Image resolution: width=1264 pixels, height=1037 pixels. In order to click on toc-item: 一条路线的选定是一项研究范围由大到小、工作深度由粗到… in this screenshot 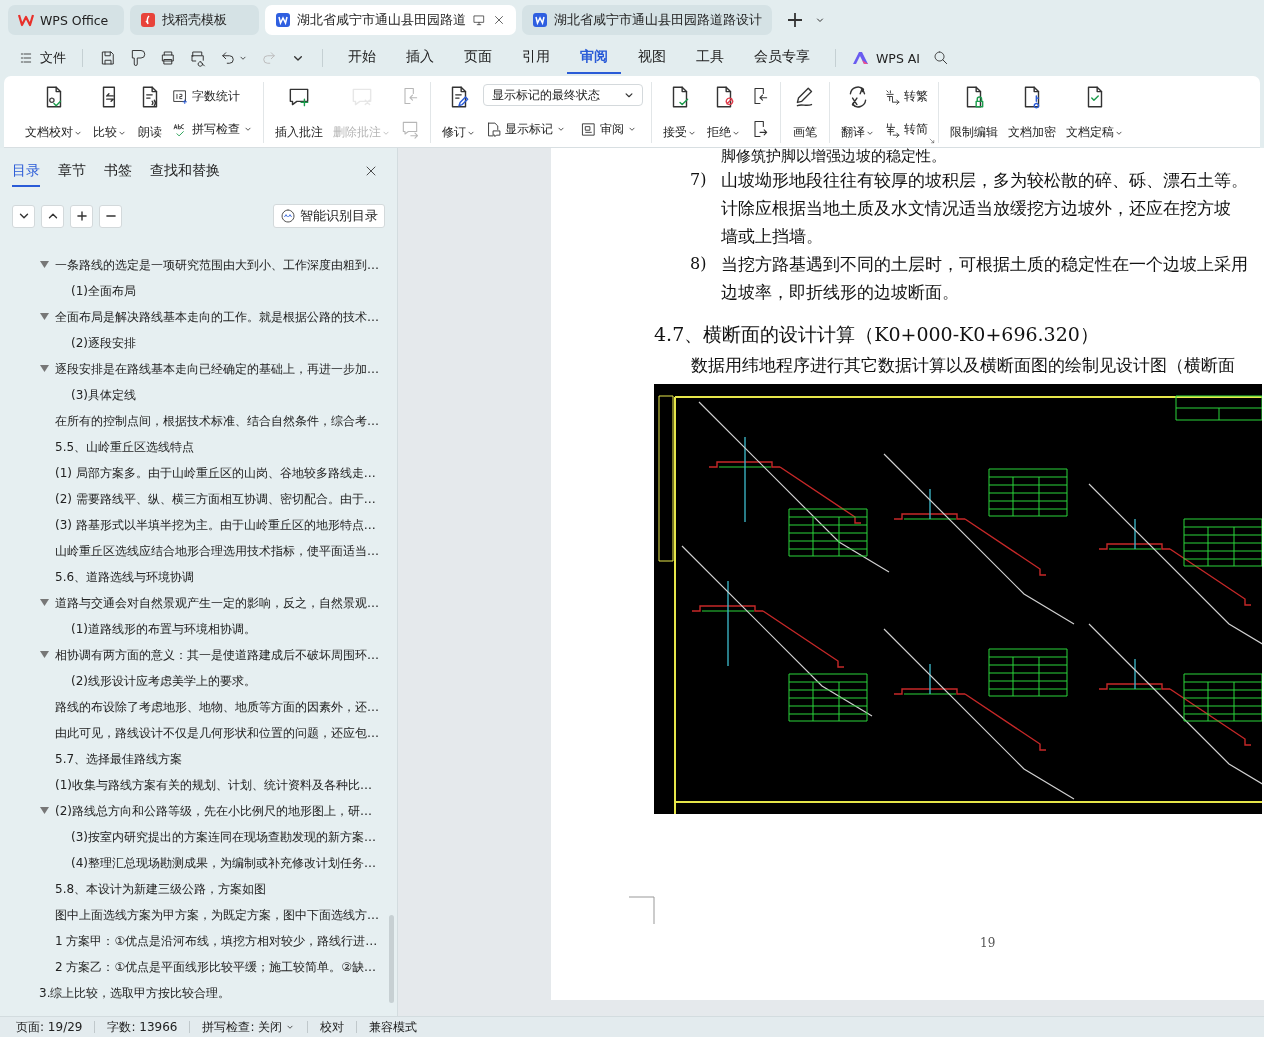, I will do `click(189, 265)`.